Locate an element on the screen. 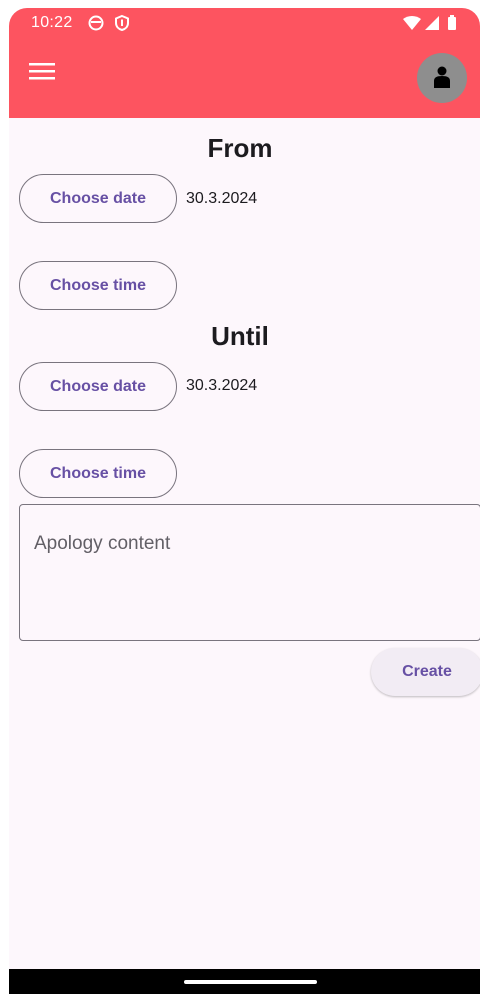 The height and width of the screenshot is (994, 480). system-nav-bar is located at coordinates (244, 981).